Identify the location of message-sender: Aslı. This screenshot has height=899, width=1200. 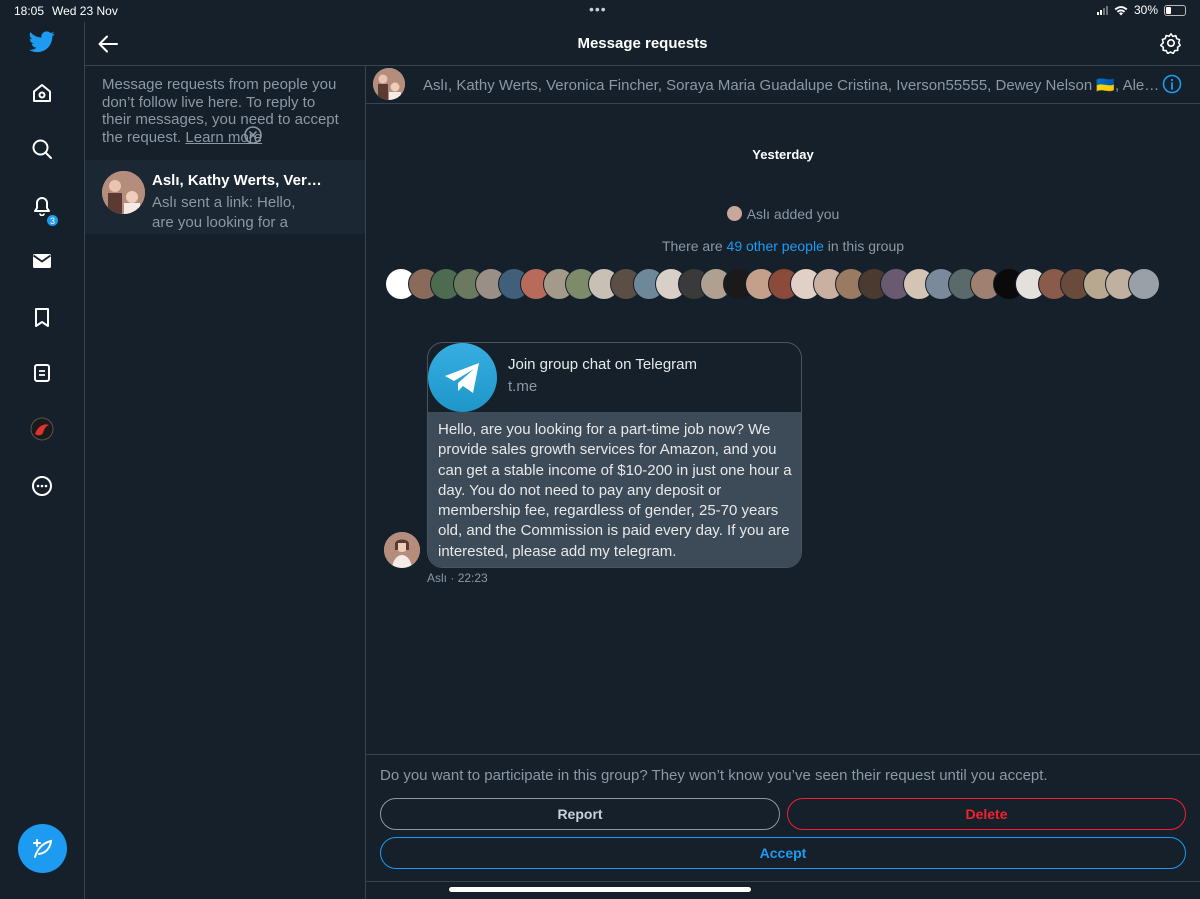
(437, 578).